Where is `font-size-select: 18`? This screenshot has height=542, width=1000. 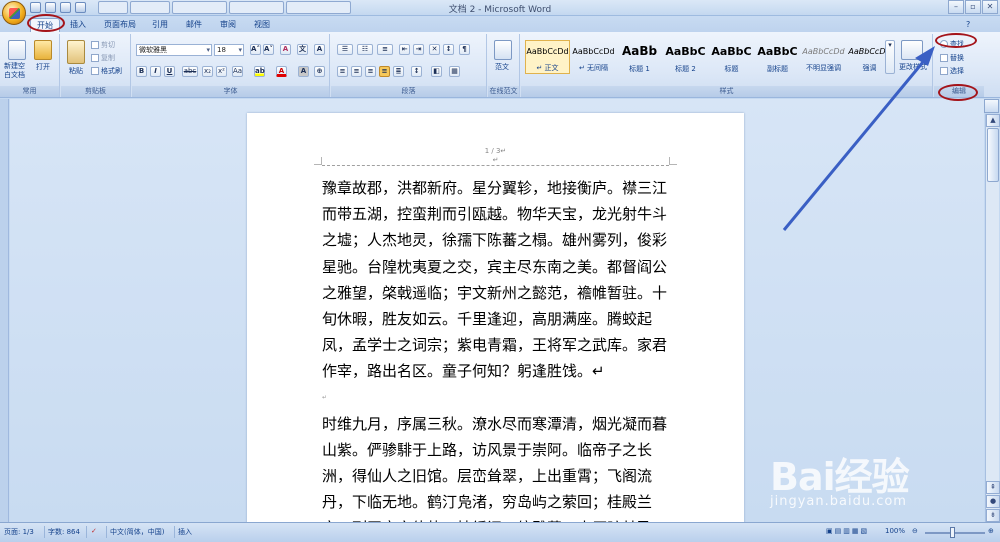
font-size-select: 18 is located at coordinates (229, 50).